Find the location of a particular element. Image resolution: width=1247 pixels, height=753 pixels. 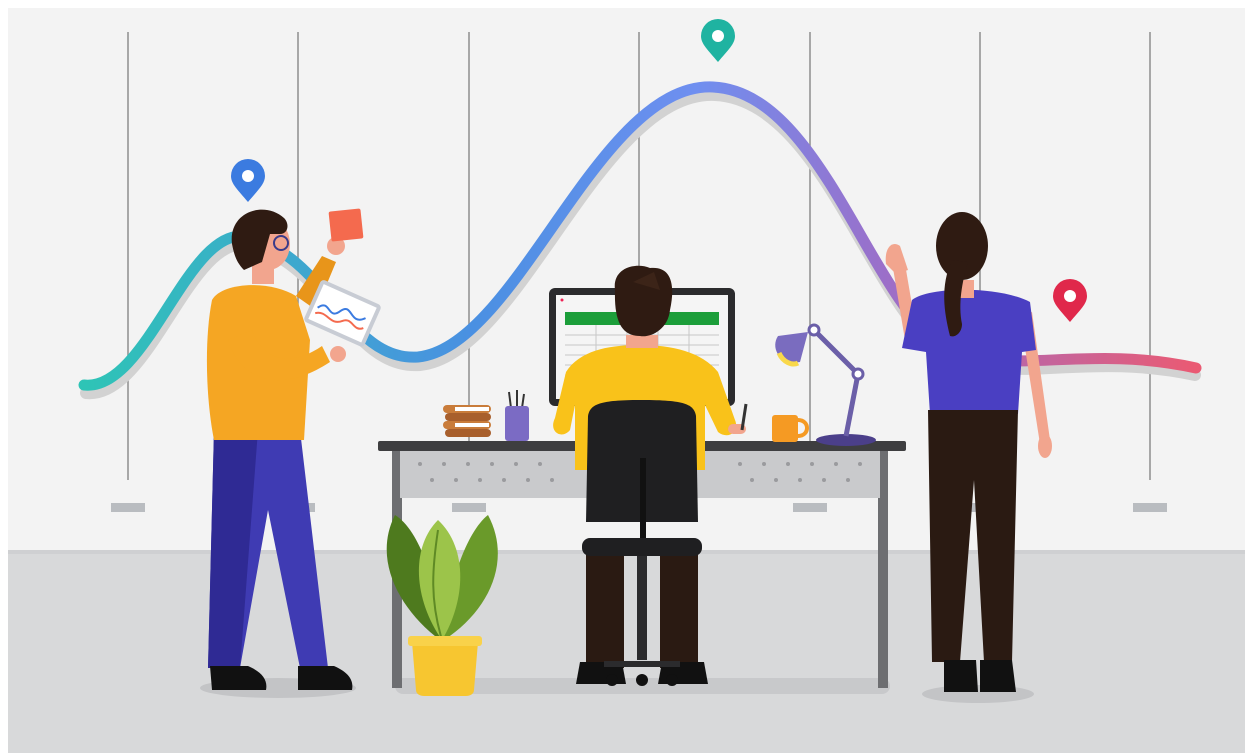

sticky-note is located at coordinates (346, 225).